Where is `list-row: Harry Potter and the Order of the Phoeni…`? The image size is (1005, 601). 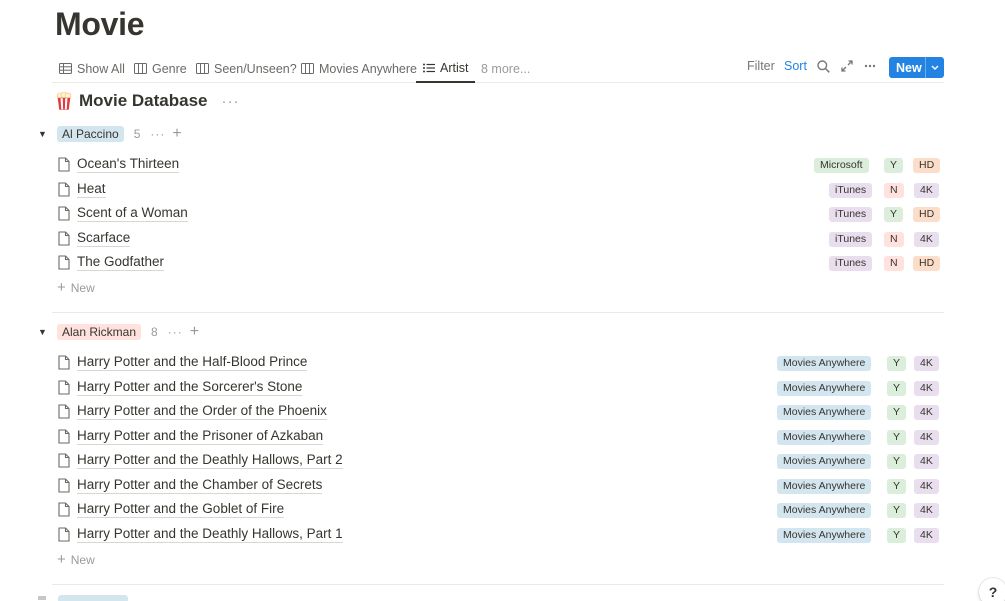
list-row: Harry Potter and the Order of the Phoeni… is located at coordinates (498, 412).